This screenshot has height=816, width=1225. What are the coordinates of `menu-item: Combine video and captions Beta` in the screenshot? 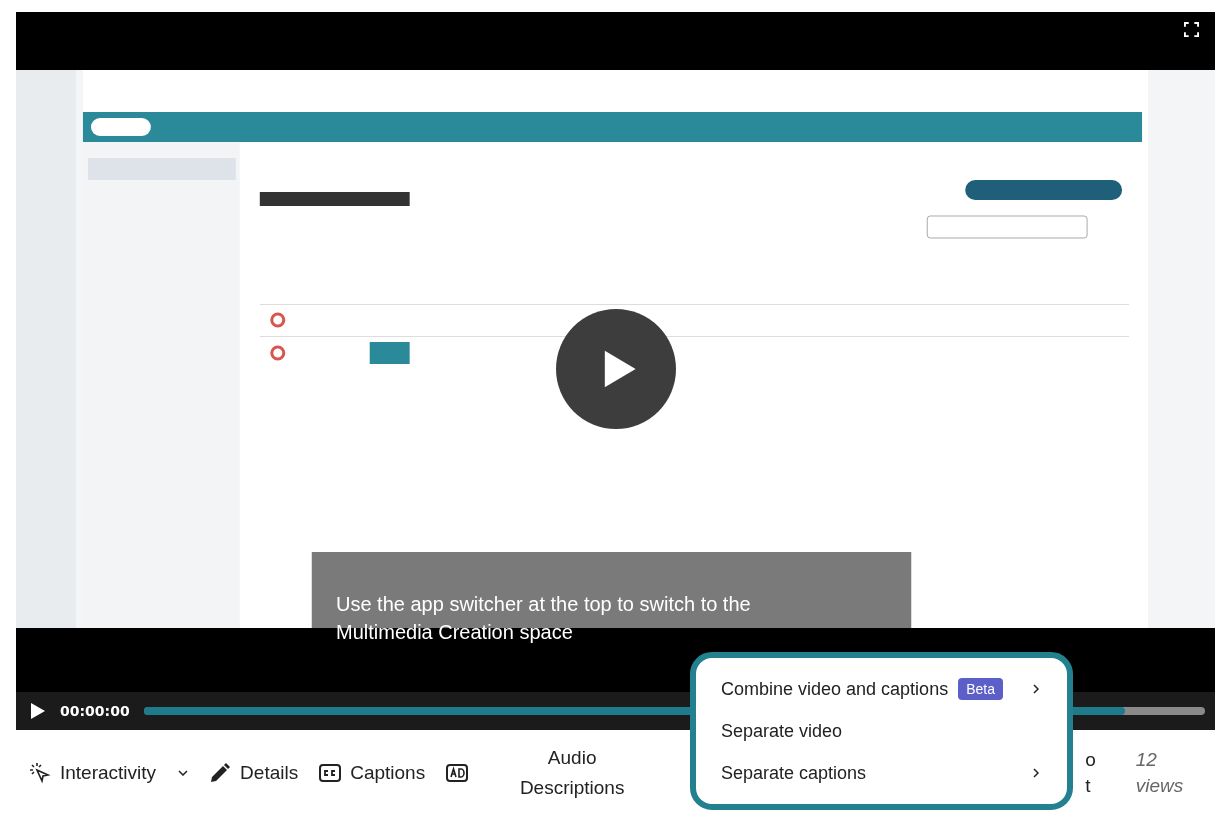 It's located at (881, 689).